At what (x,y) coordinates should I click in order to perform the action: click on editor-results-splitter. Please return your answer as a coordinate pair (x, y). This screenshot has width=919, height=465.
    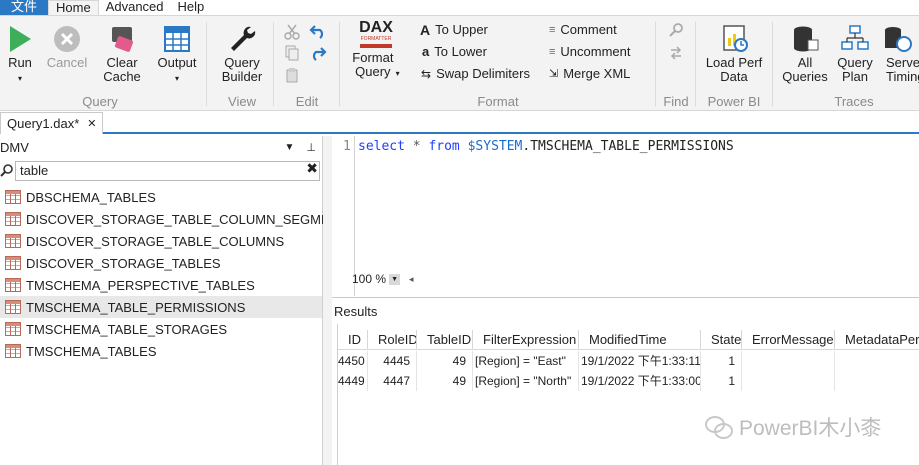
    Looking at the image, I should click on (625, 297).